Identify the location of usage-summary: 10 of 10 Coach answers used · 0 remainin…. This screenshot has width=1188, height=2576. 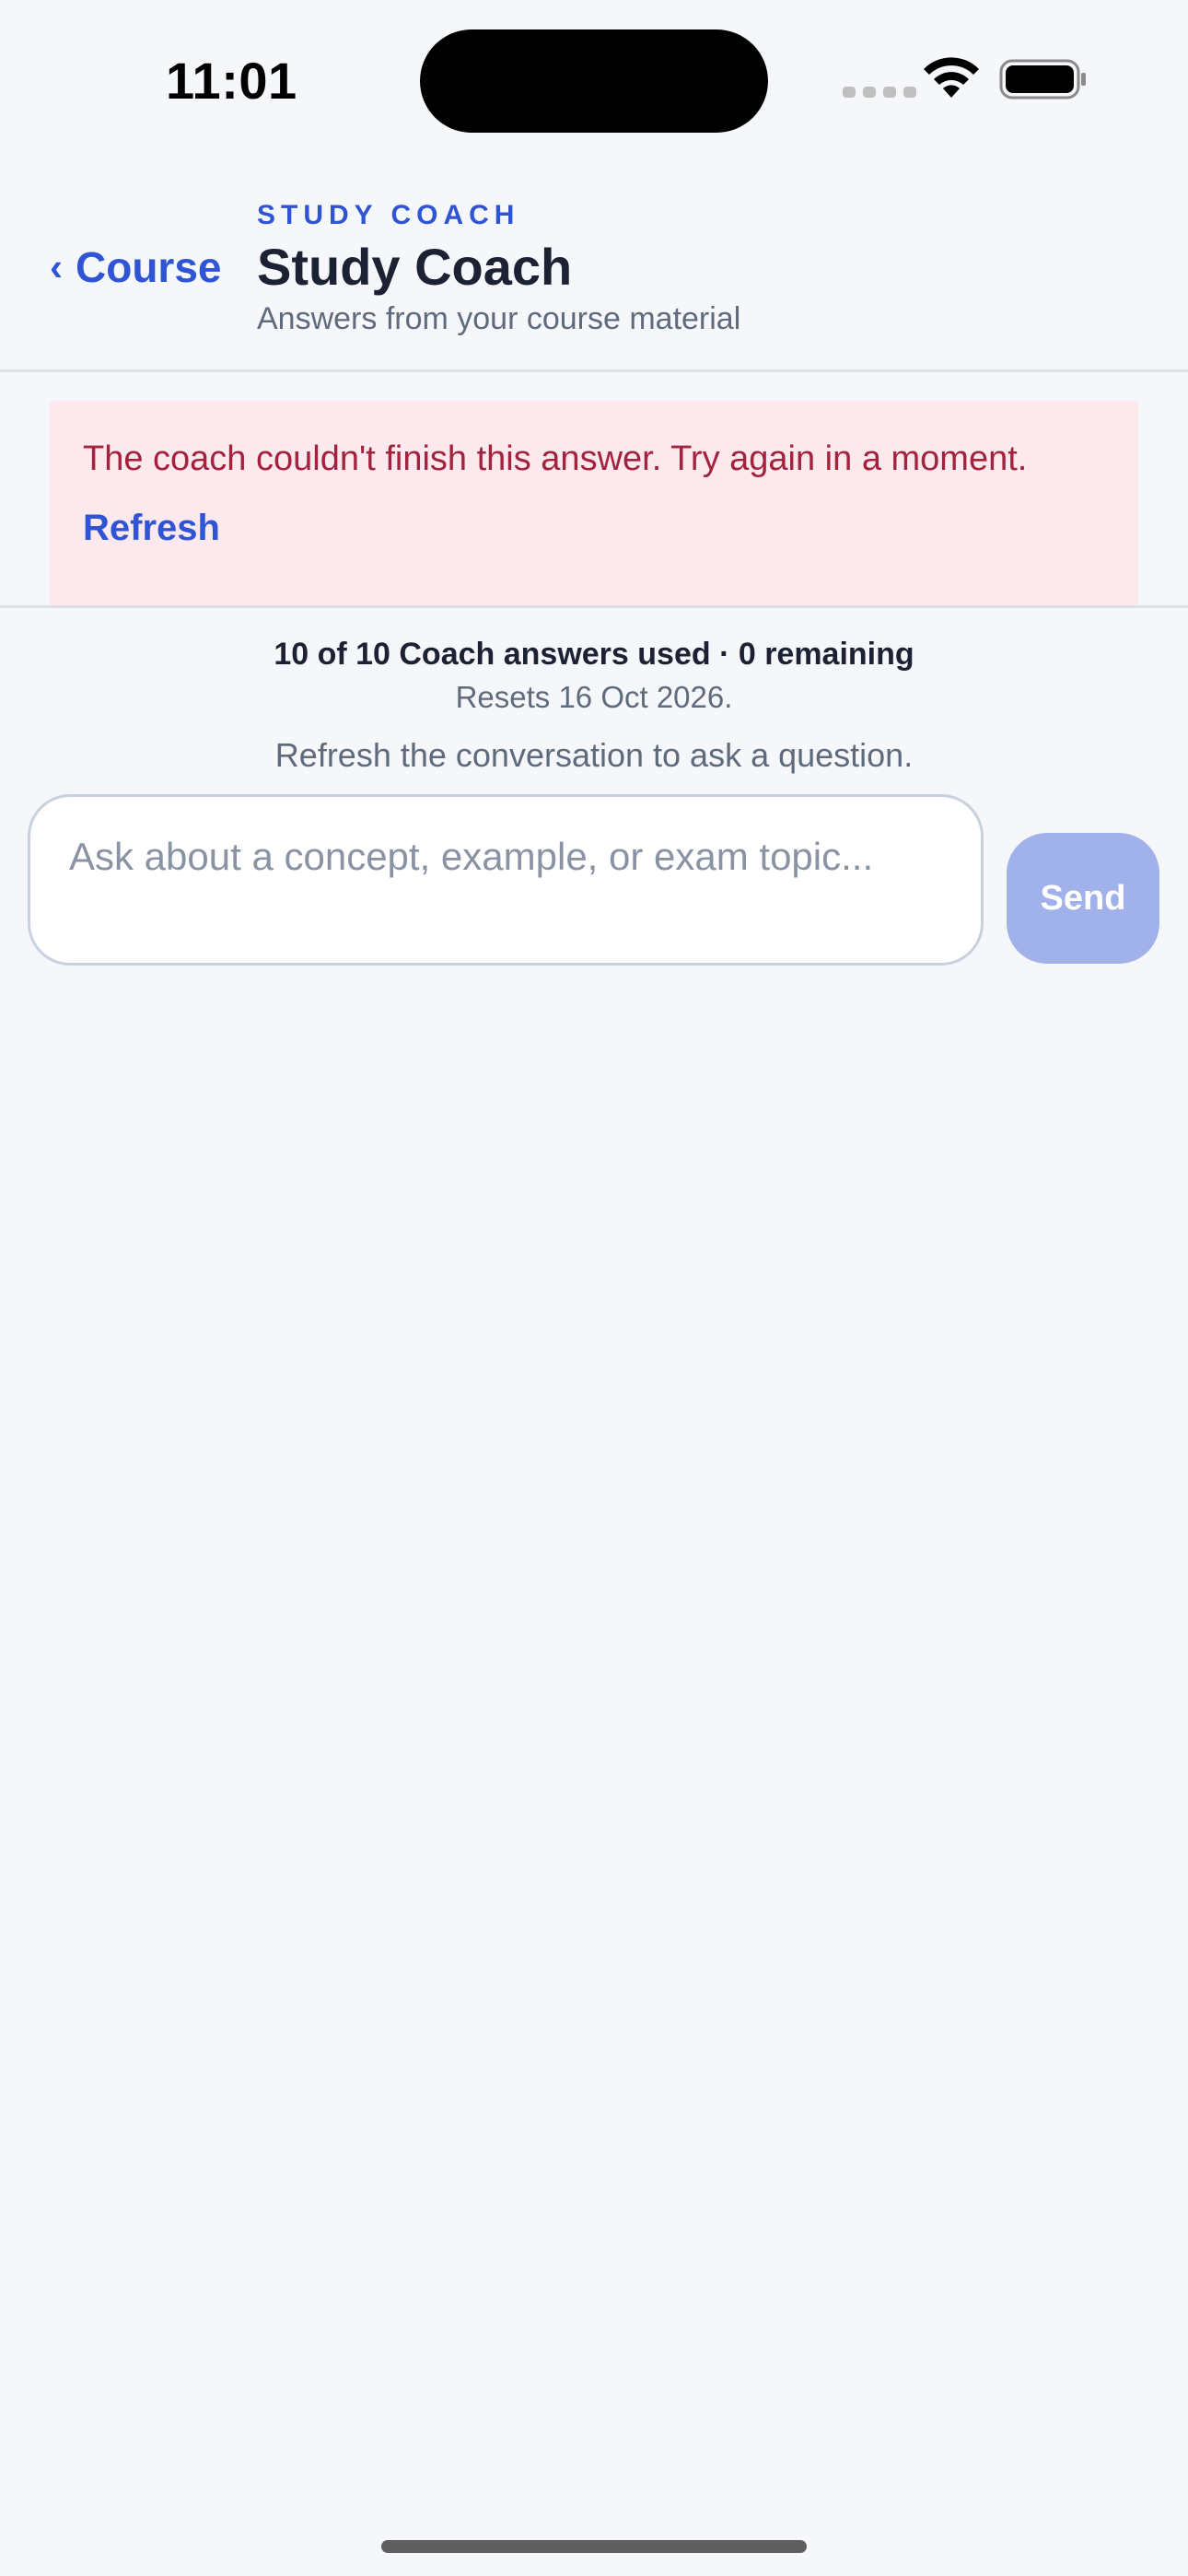
(594, 654).